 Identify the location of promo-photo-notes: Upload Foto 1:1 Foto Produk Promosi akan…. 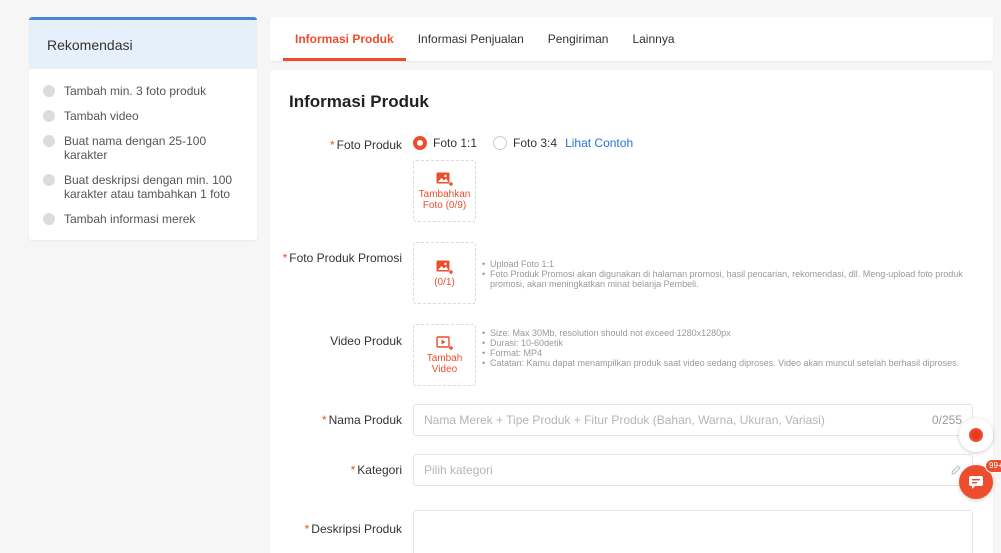
(727, 274).